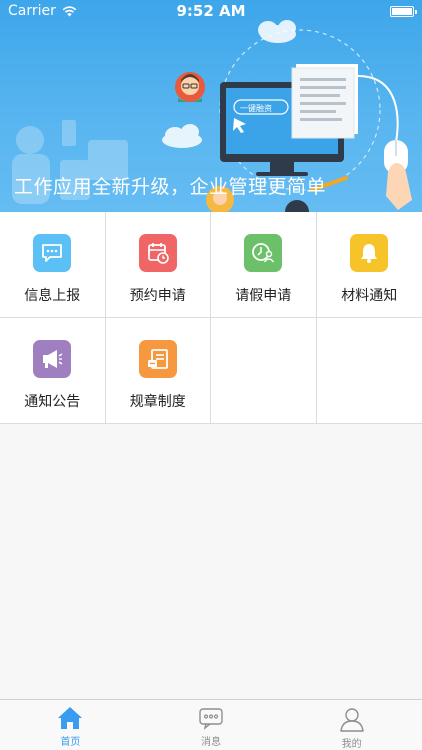 This screenshot has width=422, height=750. What do you see at coordinates (52, 296) in the screenshot?
I see `grid-item-label: 信息上报` at bounding box center [52, 296].